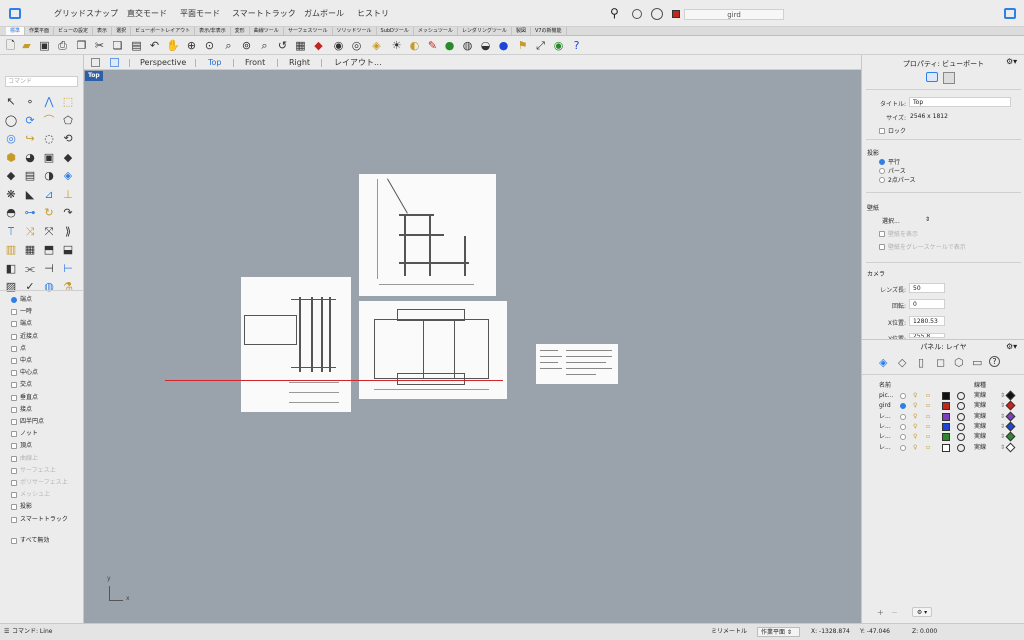 The width and height of the screenshot is (1024, 640). I want to click on tool-icon-3-3: ◆, so click(68, 158).